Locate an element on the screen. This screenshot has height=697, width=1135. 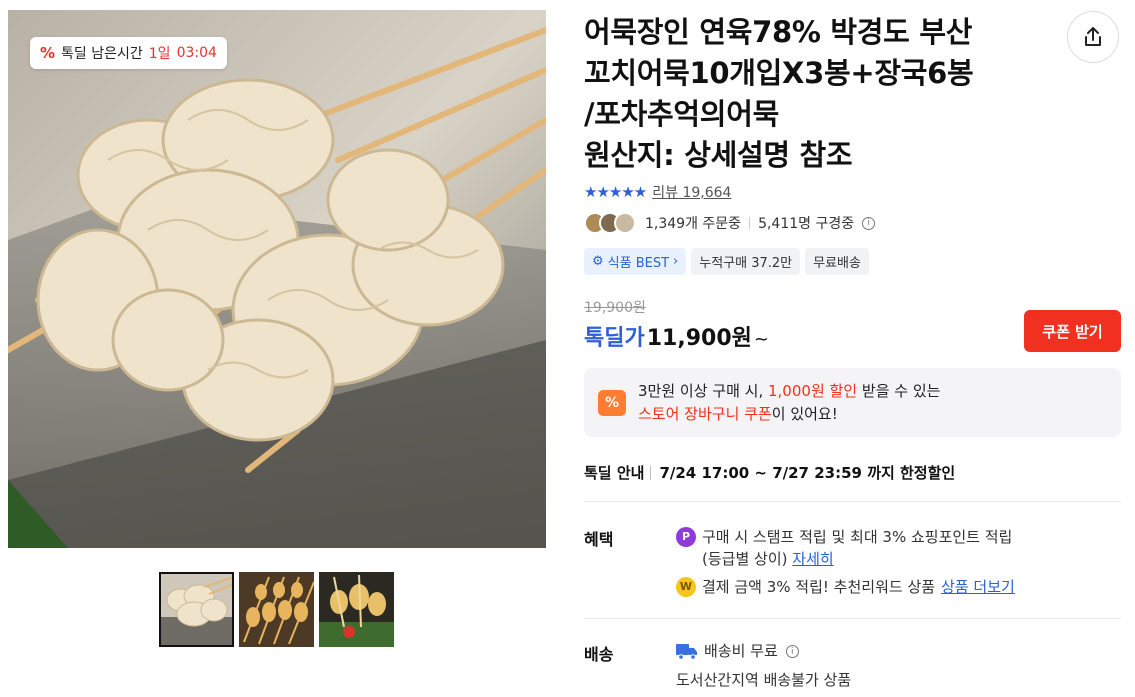
product-tags: ⚙ 식품 BEST › 누적구매 37.2만 무료배송 is located at coordinates (726, 261).